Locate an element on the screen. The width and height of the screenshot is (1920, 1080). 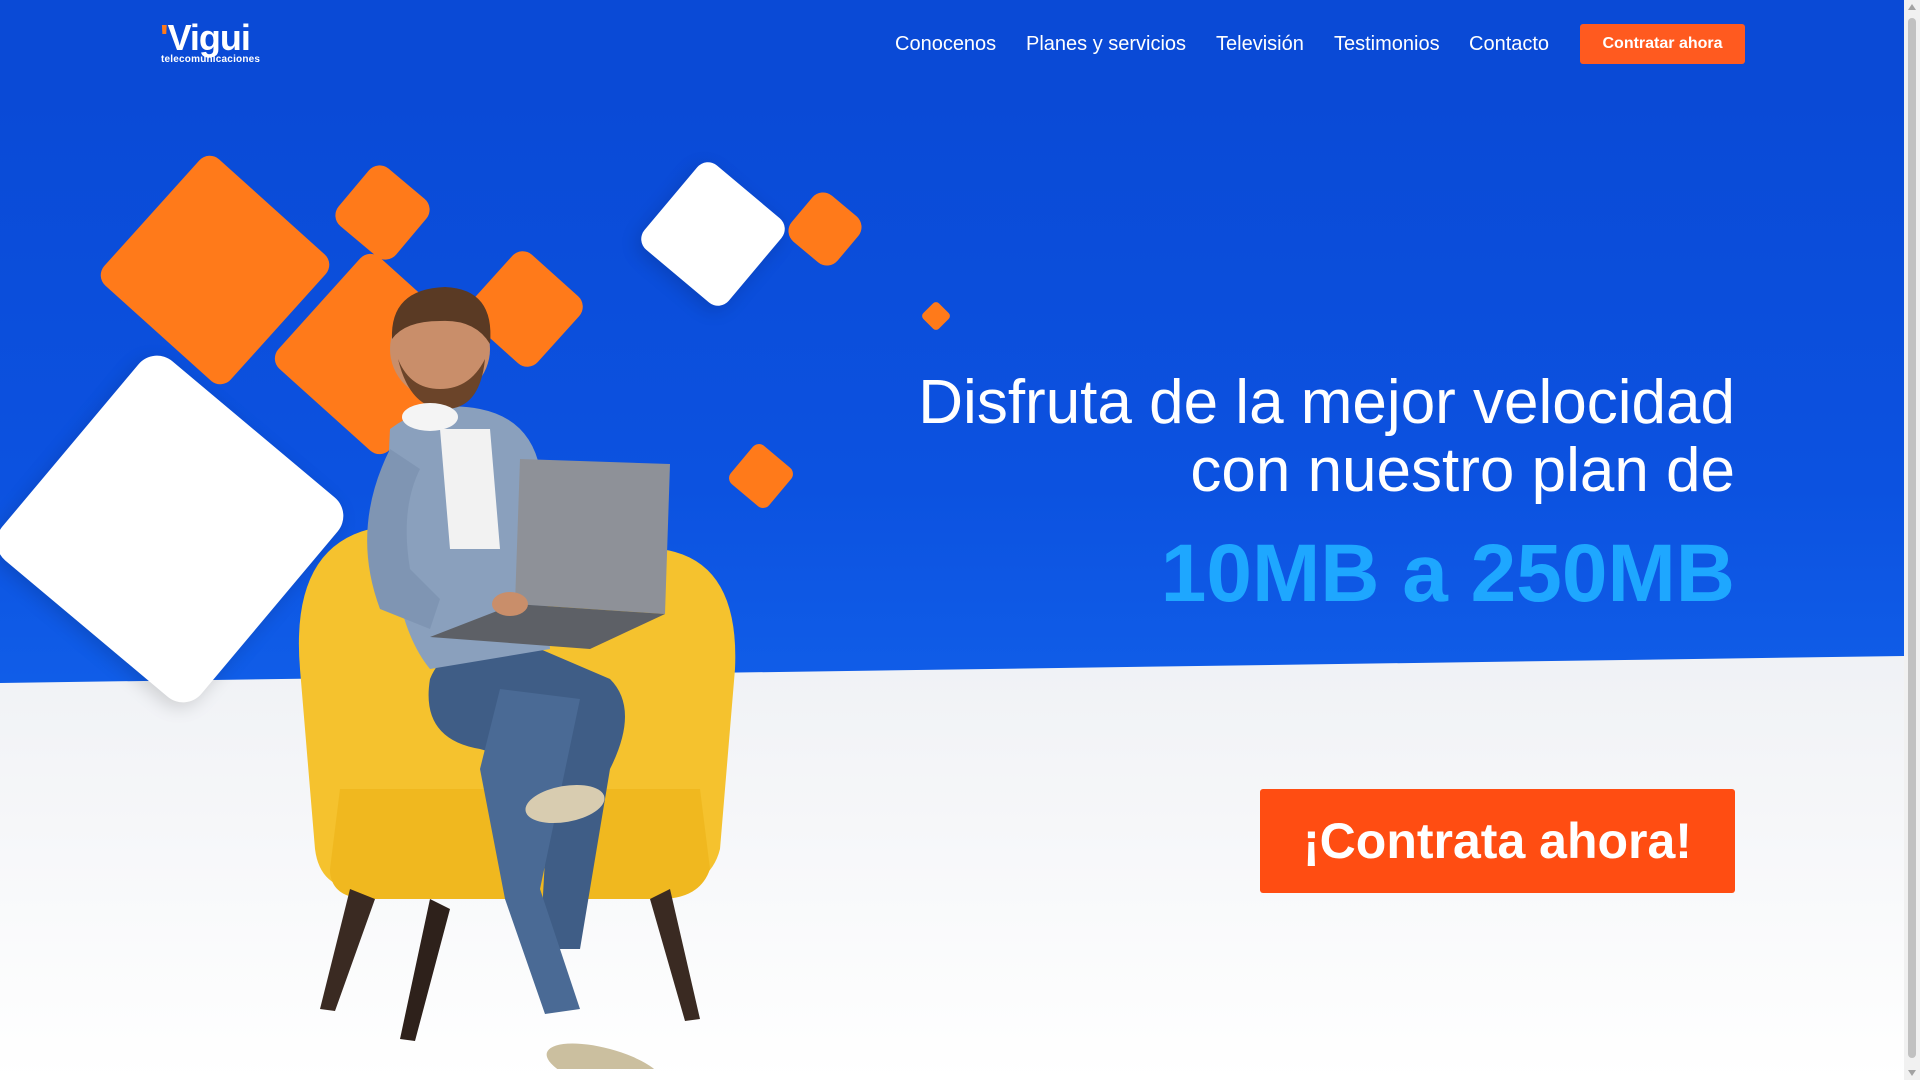
logo-wordmark: 'Vigui is located at coordinates (205, 37).